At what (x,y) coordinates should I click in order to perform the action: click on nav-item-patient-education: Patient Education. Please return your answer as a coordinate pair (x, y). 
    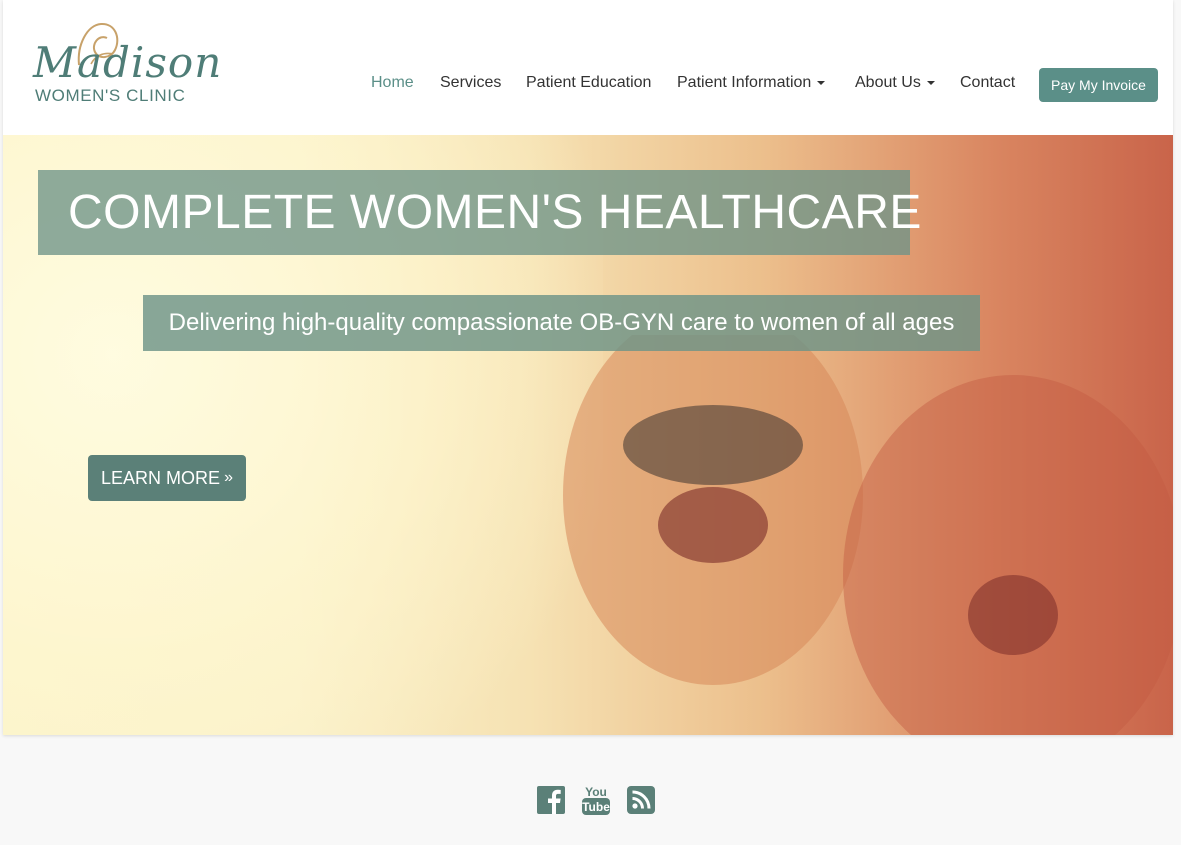
    Looking at the image, I should click on (588, 83).